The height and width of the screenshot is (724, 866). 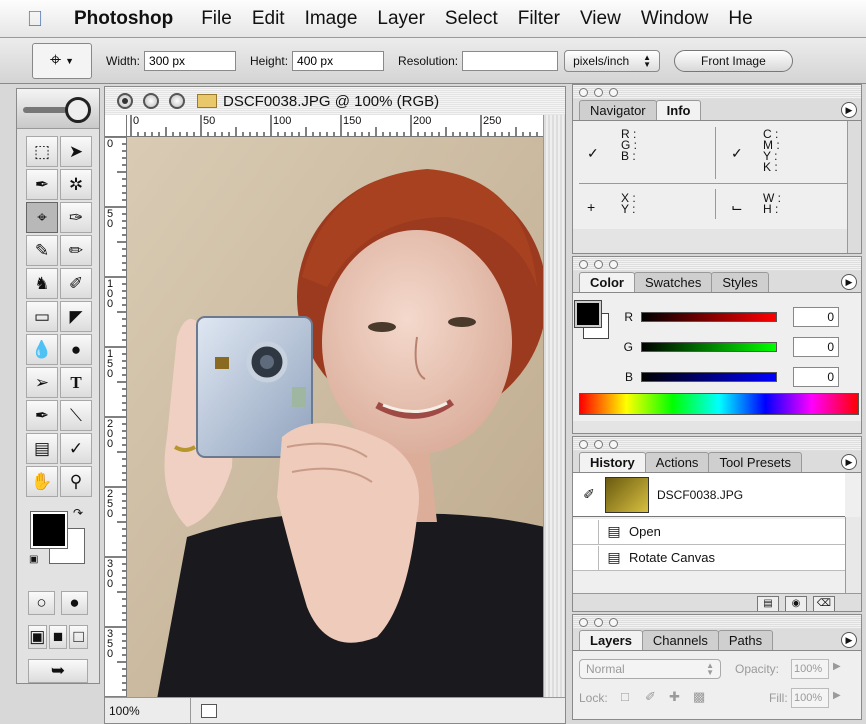 I want to click on swap-colors-icon: ↷, so click(x=78, y=513).